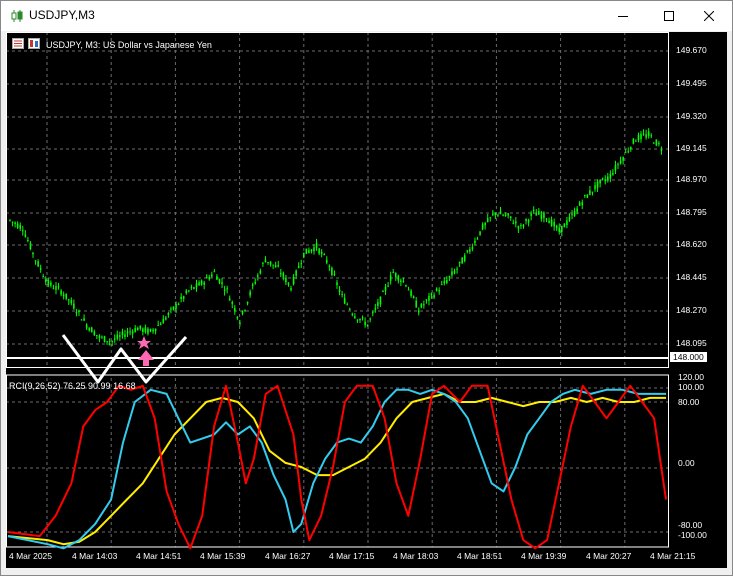 The width and height of the screenshot is (733, 576). I want to click on close-button, so click(709, 16).